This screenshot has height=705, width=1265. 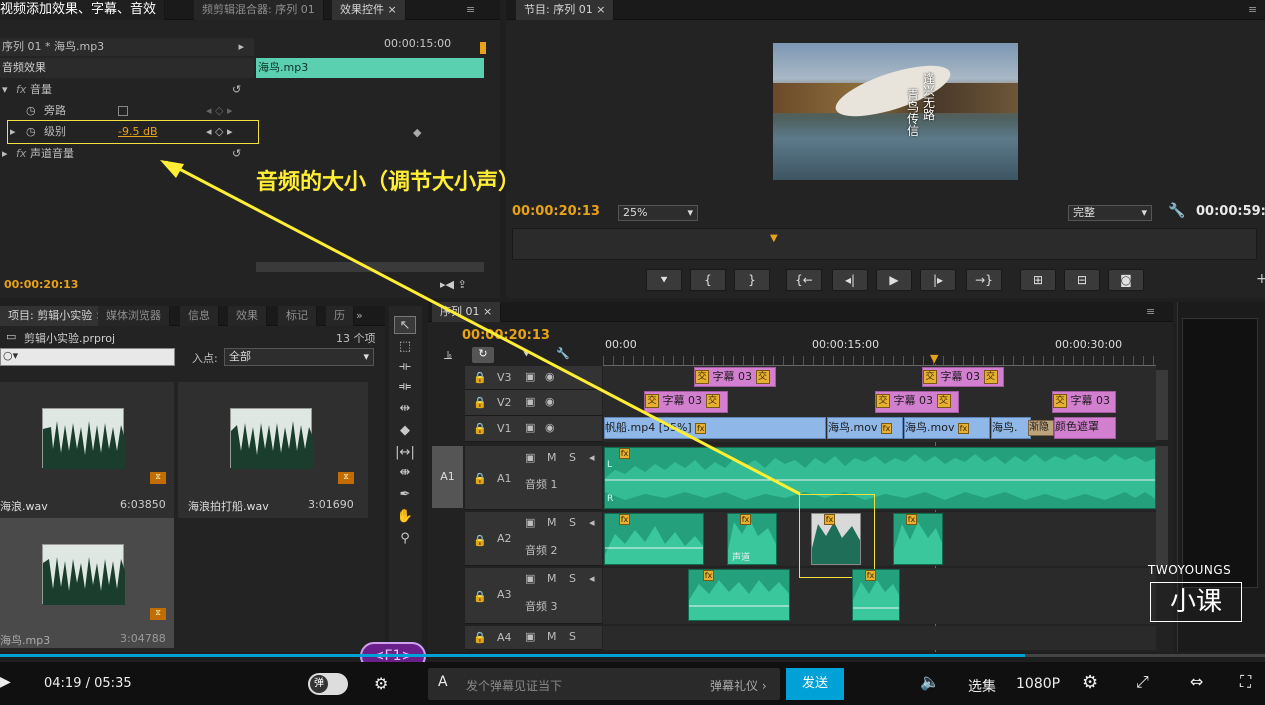 What do you see at coordinates (512, 655) in the screenshot?
I see `progress-fill` at bounding box center [512, 655].